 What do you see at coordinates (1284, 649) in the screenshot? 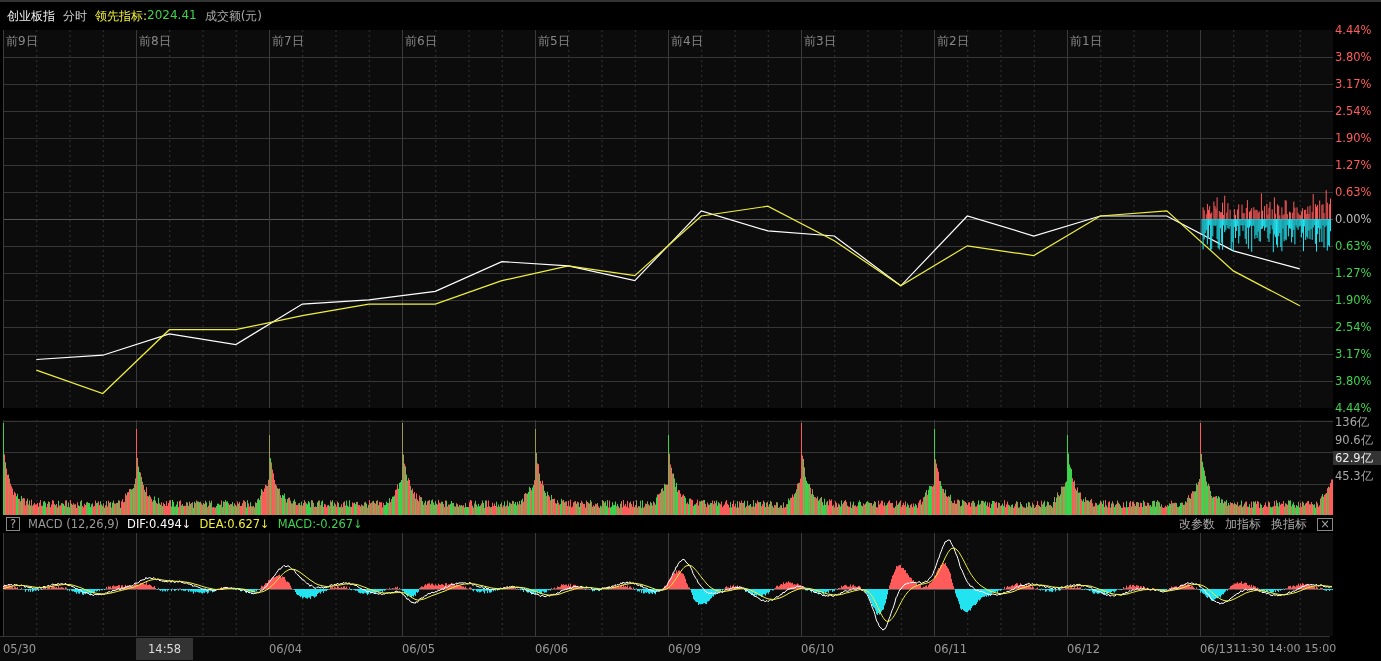
I see `time-label: 14:00` at bounding box center [1284, 649].